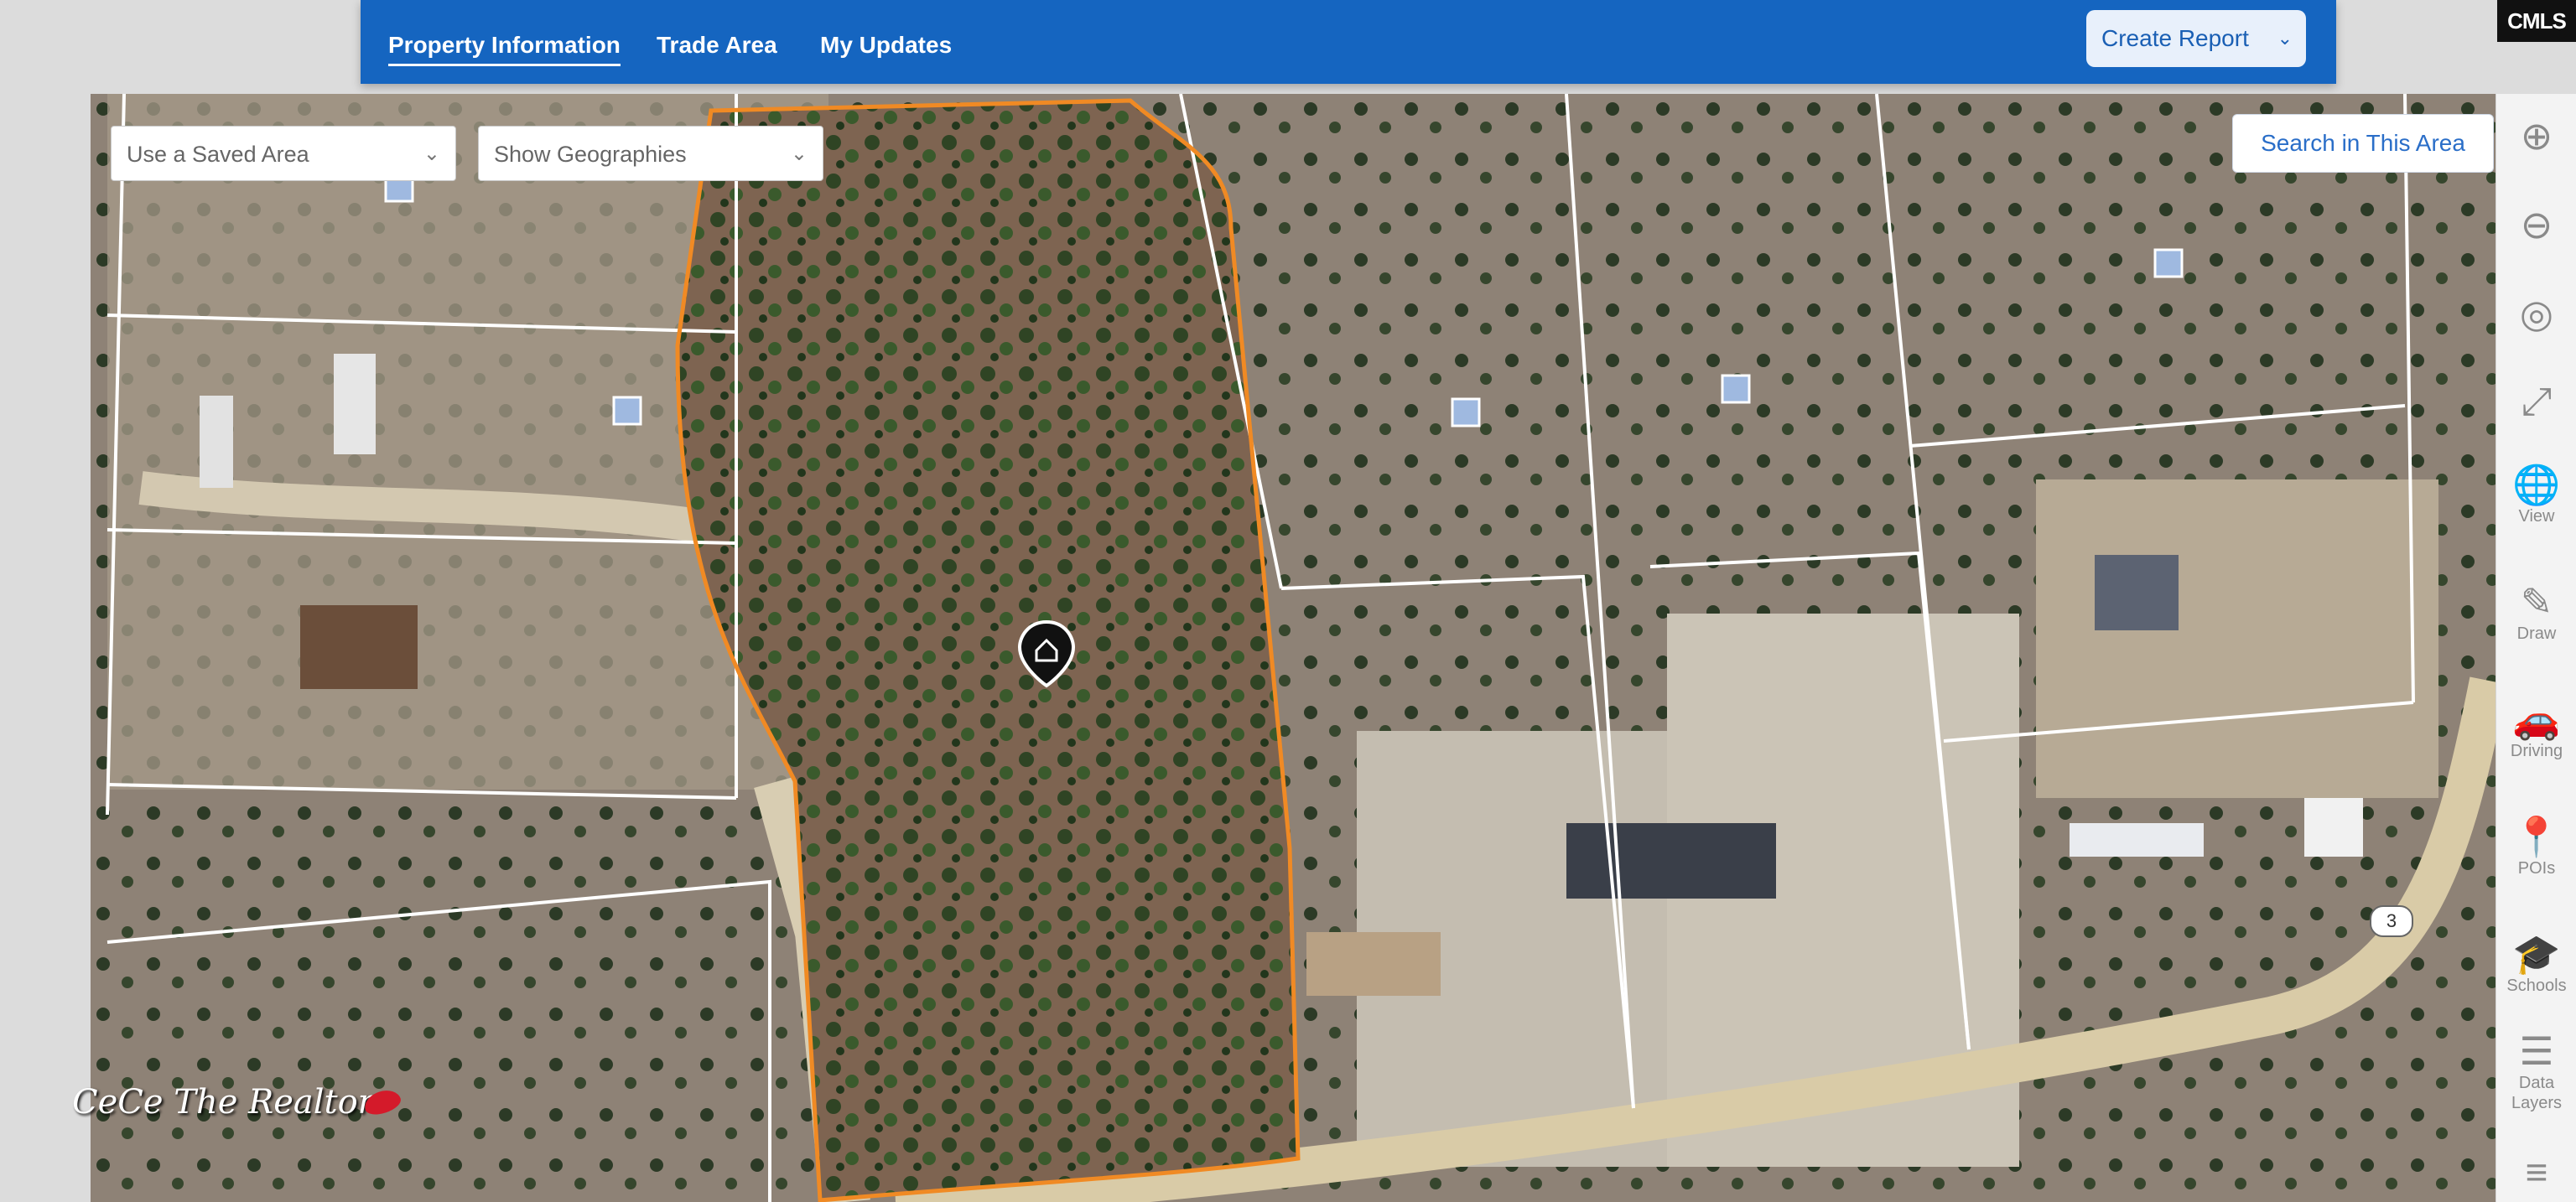  What do you see at coordinates (2175, 38) in the screenshot?
I see `create-report-label: Create Report` at bounding box center [2175, 38].